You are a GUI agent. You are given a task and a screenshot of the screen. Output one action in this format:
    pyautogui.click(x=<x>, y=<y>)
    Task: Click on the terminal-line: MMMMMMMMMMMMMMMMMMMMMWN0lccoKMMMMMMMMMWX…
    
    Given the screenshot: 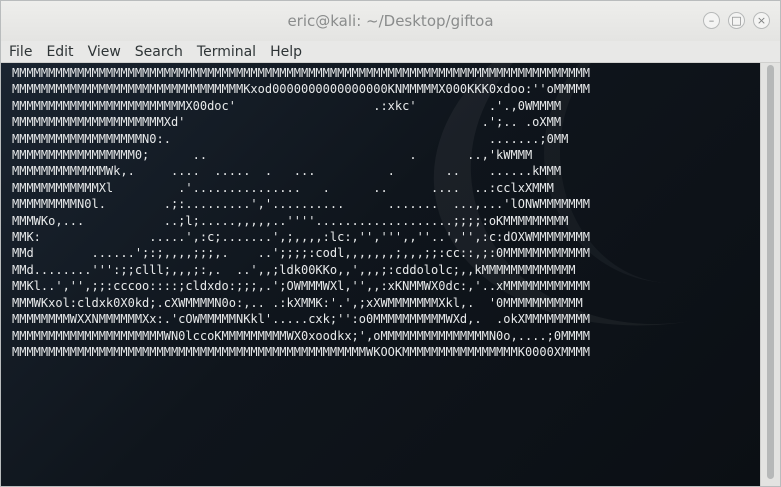 What is the action you would take?
    pyautogui.click(x=301, y=335)
    